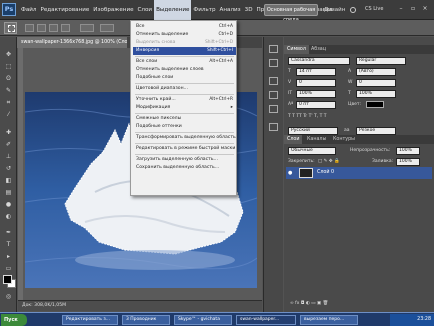 The height and width of the screenshot is (326, 434). What do you see at coordinates (413, 8) in the screenshot?
I see `maximize-icon: ▫` at bounding box center [413, 8].